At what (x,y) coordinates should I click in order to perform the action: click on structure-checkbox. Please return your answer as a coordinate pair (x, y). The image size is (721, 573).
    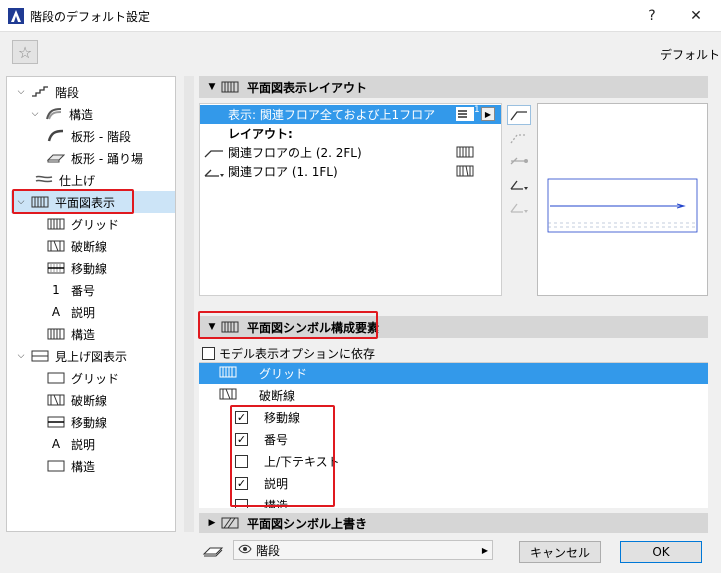
    Looking at the image, I should click on (241, 503).